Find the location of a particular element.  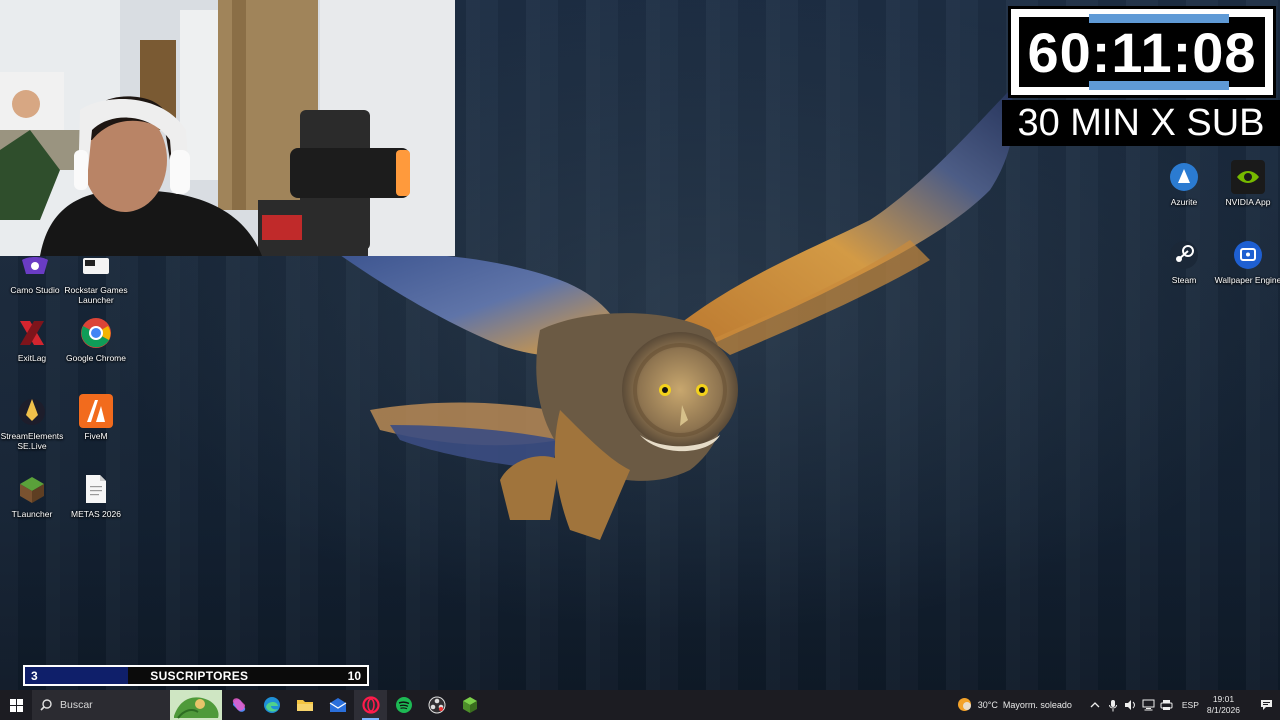

desktop-icon-rockstar: Rockstar Games Launcher is located at coordinates (96, 276).